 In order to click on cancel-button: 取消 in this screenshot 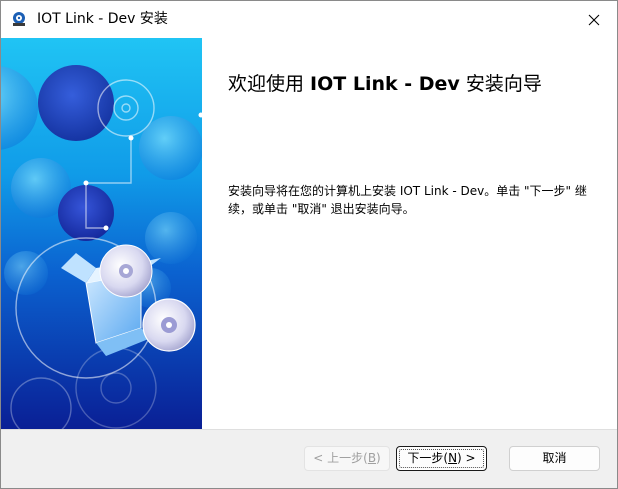, I will do `click(554, 458)`.